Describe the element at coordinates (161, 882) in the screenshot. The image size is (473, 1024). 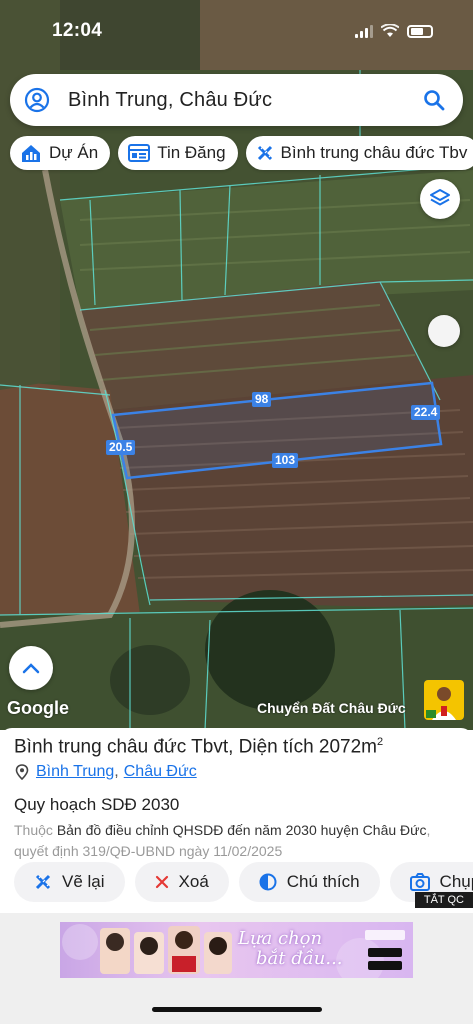
I see `close-icon` at that location.